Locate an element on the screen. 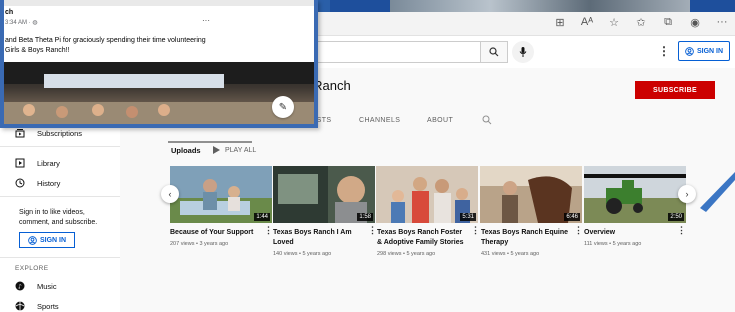 This screenshot has height=312, width=735. sidebar-item-label: Sports is located at coordinates (48, 306).